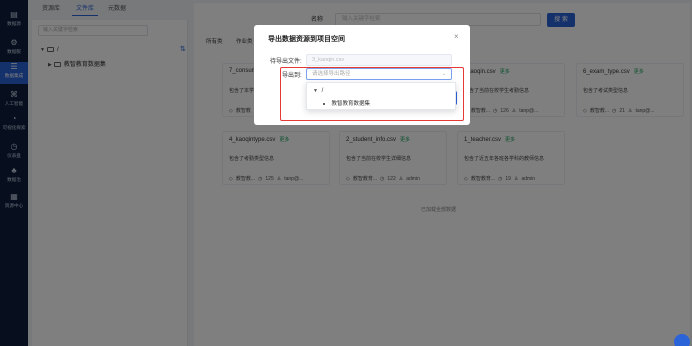 This screenshot has height=346, width=692. I want to click on close-icon: ×, so click(456, 36).